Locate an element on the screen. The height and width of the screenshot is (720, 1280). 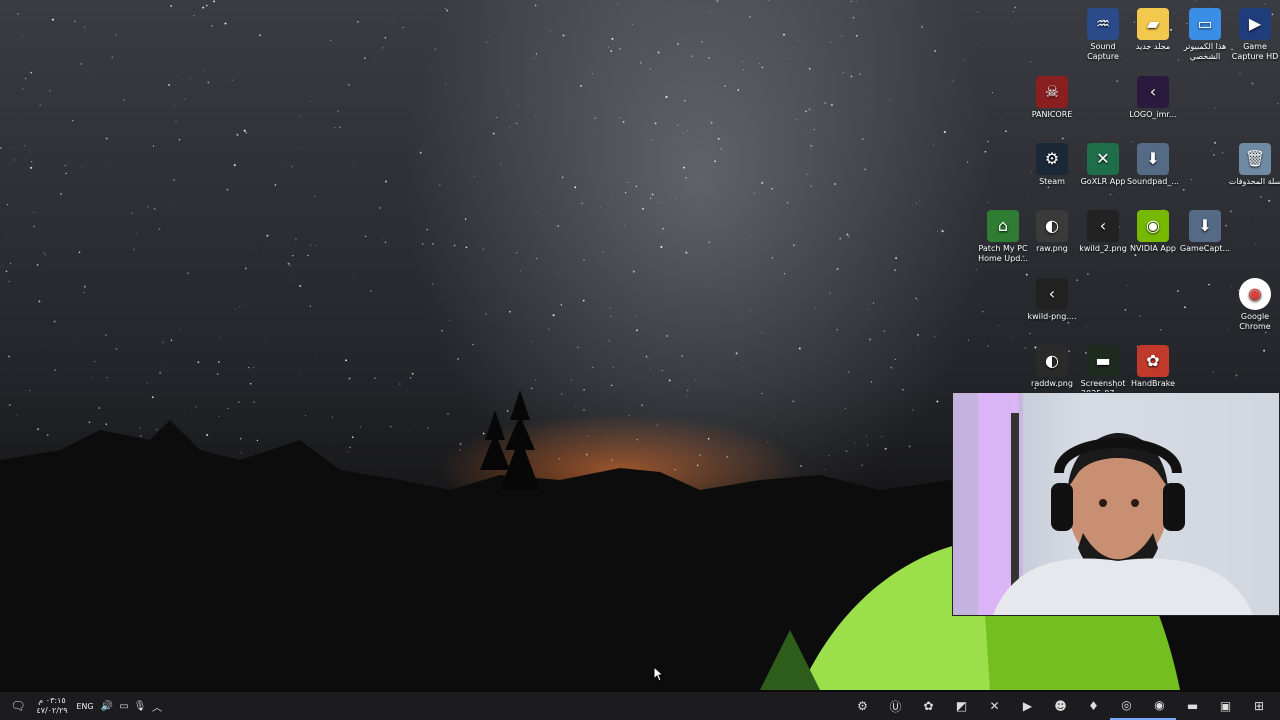
desktop-icon: ‹ kwild_2.png is located at coordinates (1103, 232).